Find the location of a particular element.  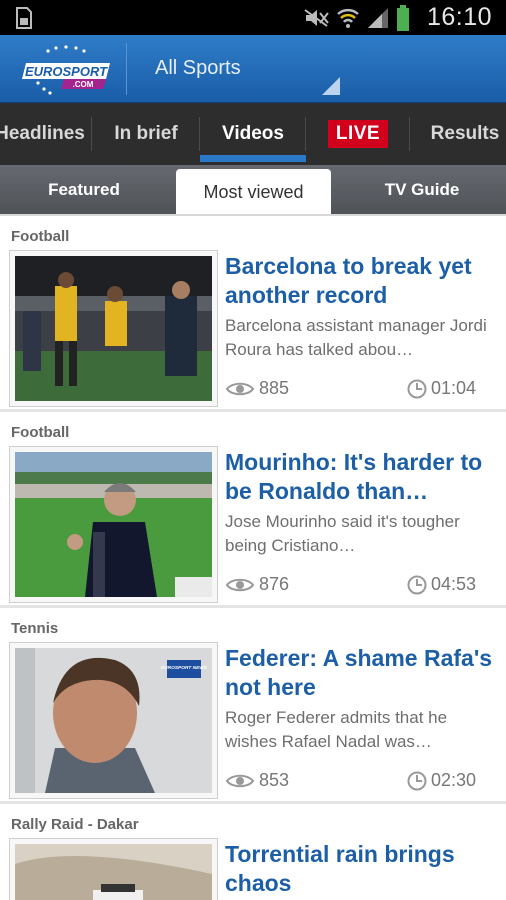

article-title: Federer: A shame Rafa's not here is located at coordinates (360, 673).